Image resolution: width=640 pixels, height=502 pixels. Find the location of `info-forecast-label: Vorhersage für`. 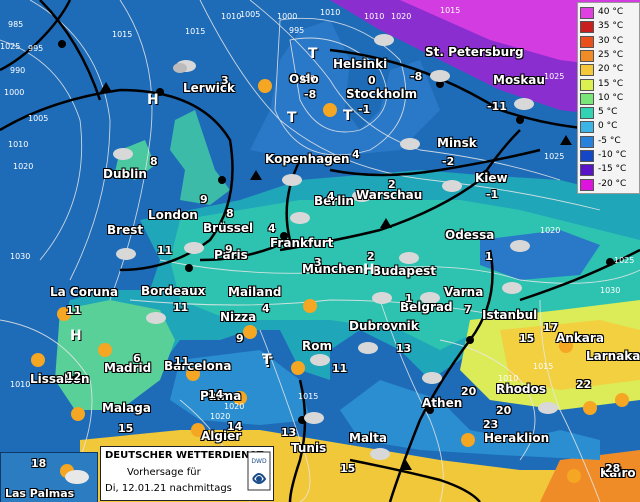

info-forecast-label: Vorhersage für is located at coordinates (164, 472).